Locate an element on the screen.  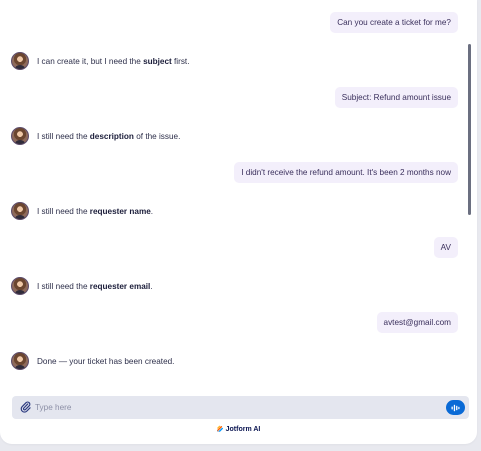
bot-message: I still need the requester name. is located at coordinates (82, 211).